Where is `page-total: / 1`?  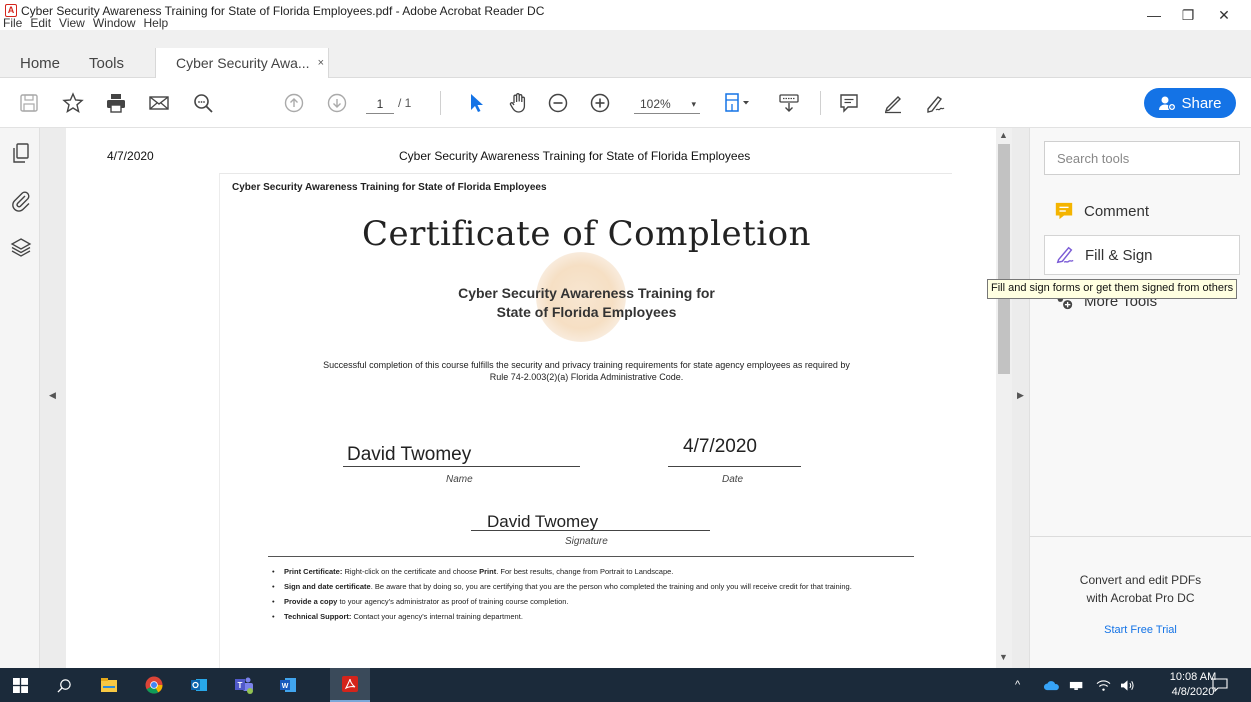 page-total: / 1 is located at coordinates (405, 103).